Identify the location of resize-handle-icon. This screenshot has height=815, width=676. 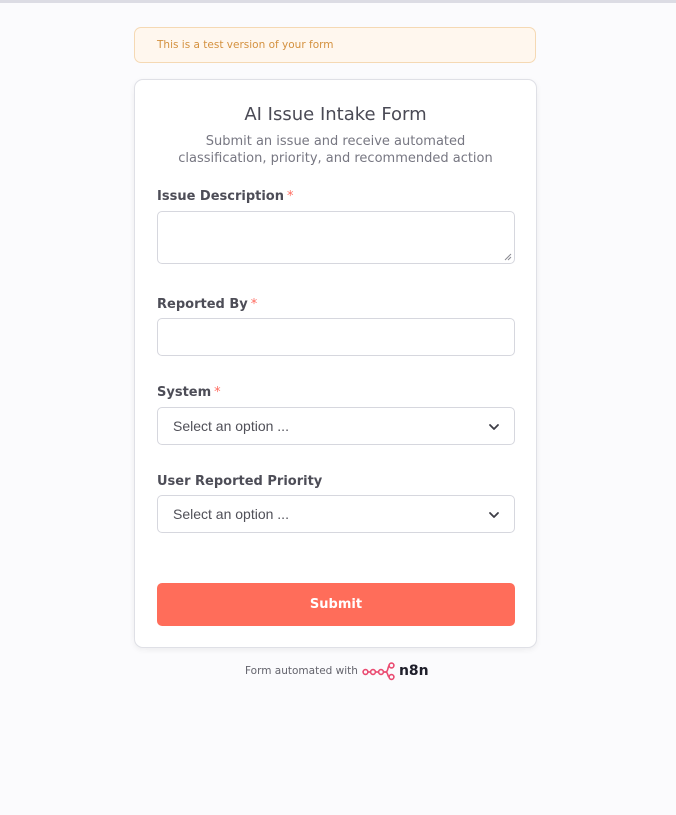
(508, 257).